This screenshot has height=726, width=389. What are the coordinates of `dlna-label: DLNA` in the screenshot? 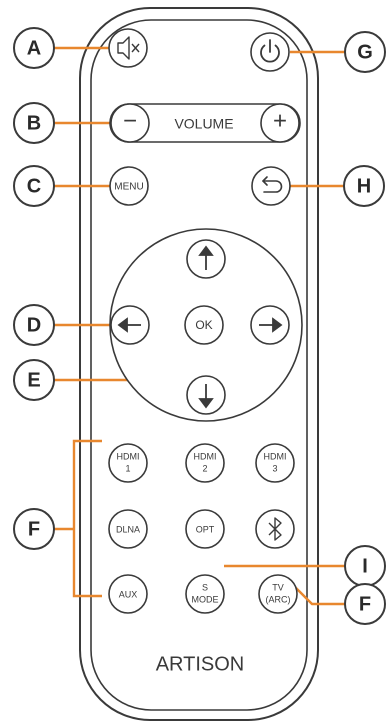 It's located at (128, 529).